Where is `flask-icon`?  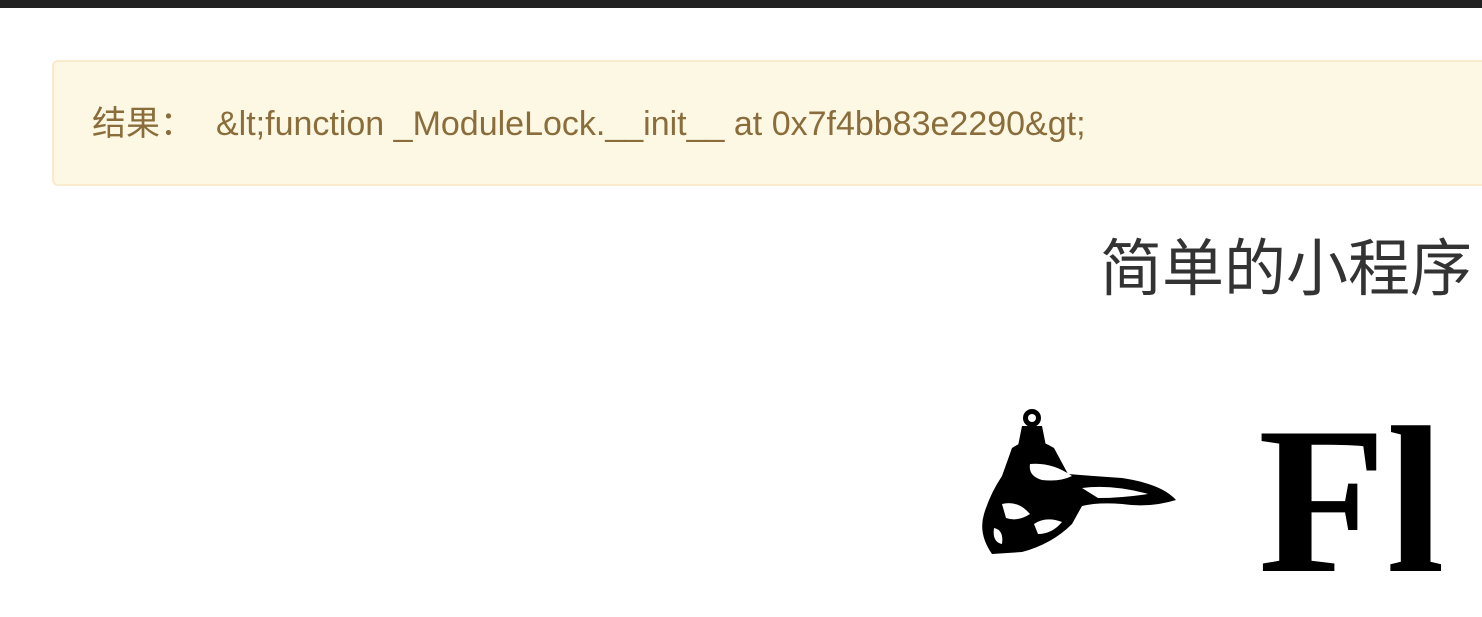
flask-icon is located at coordinates (1079, 481).